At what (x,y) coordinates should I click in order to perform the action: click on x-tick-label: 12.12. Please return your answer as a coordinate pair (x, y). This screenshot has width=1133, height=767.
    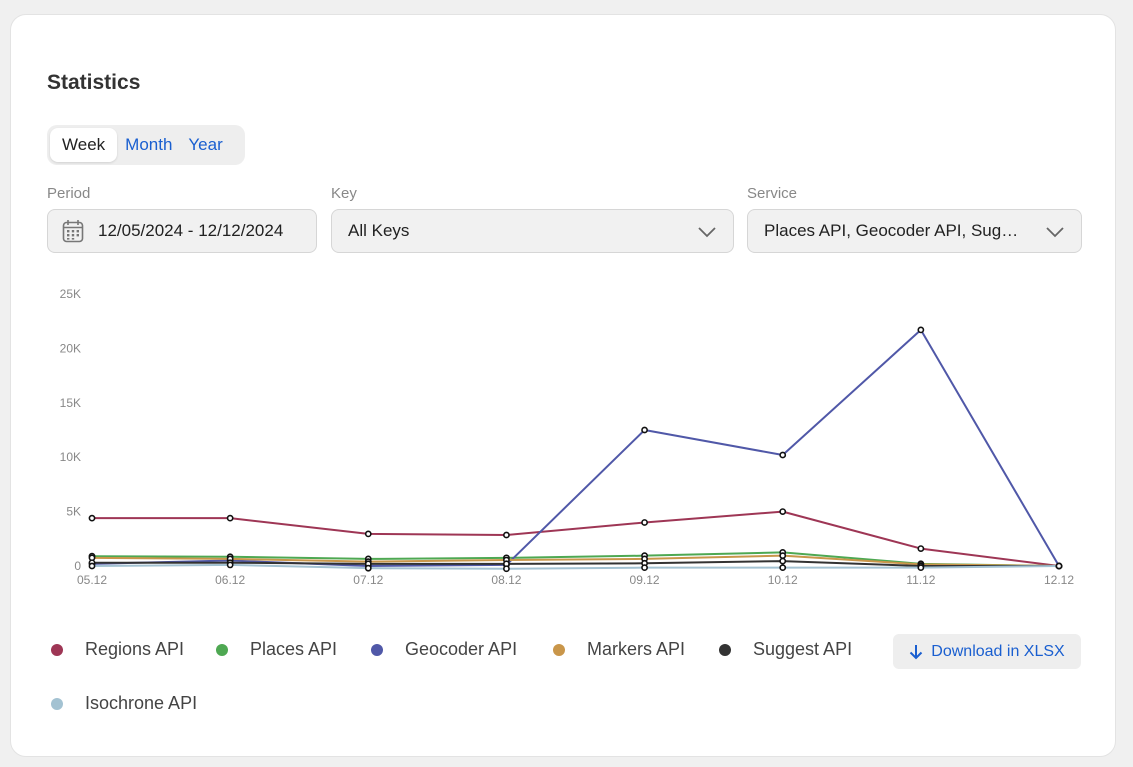
    Looking at the image, I should click on (1059, 580).